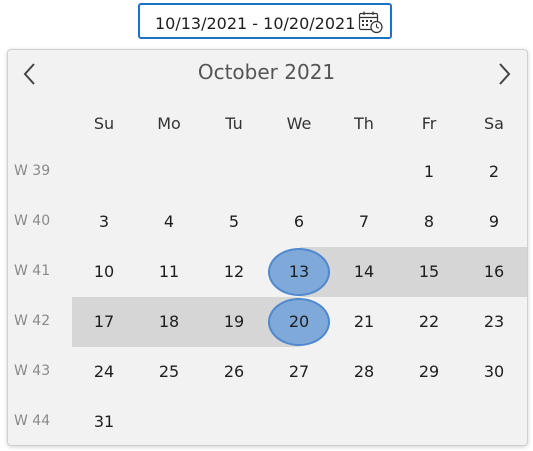 The height and width of the screenshot is (451, 533). Describe the element at coordinates (494, 272) in the screenshot. I see `day-cell-16: 16` at that location.